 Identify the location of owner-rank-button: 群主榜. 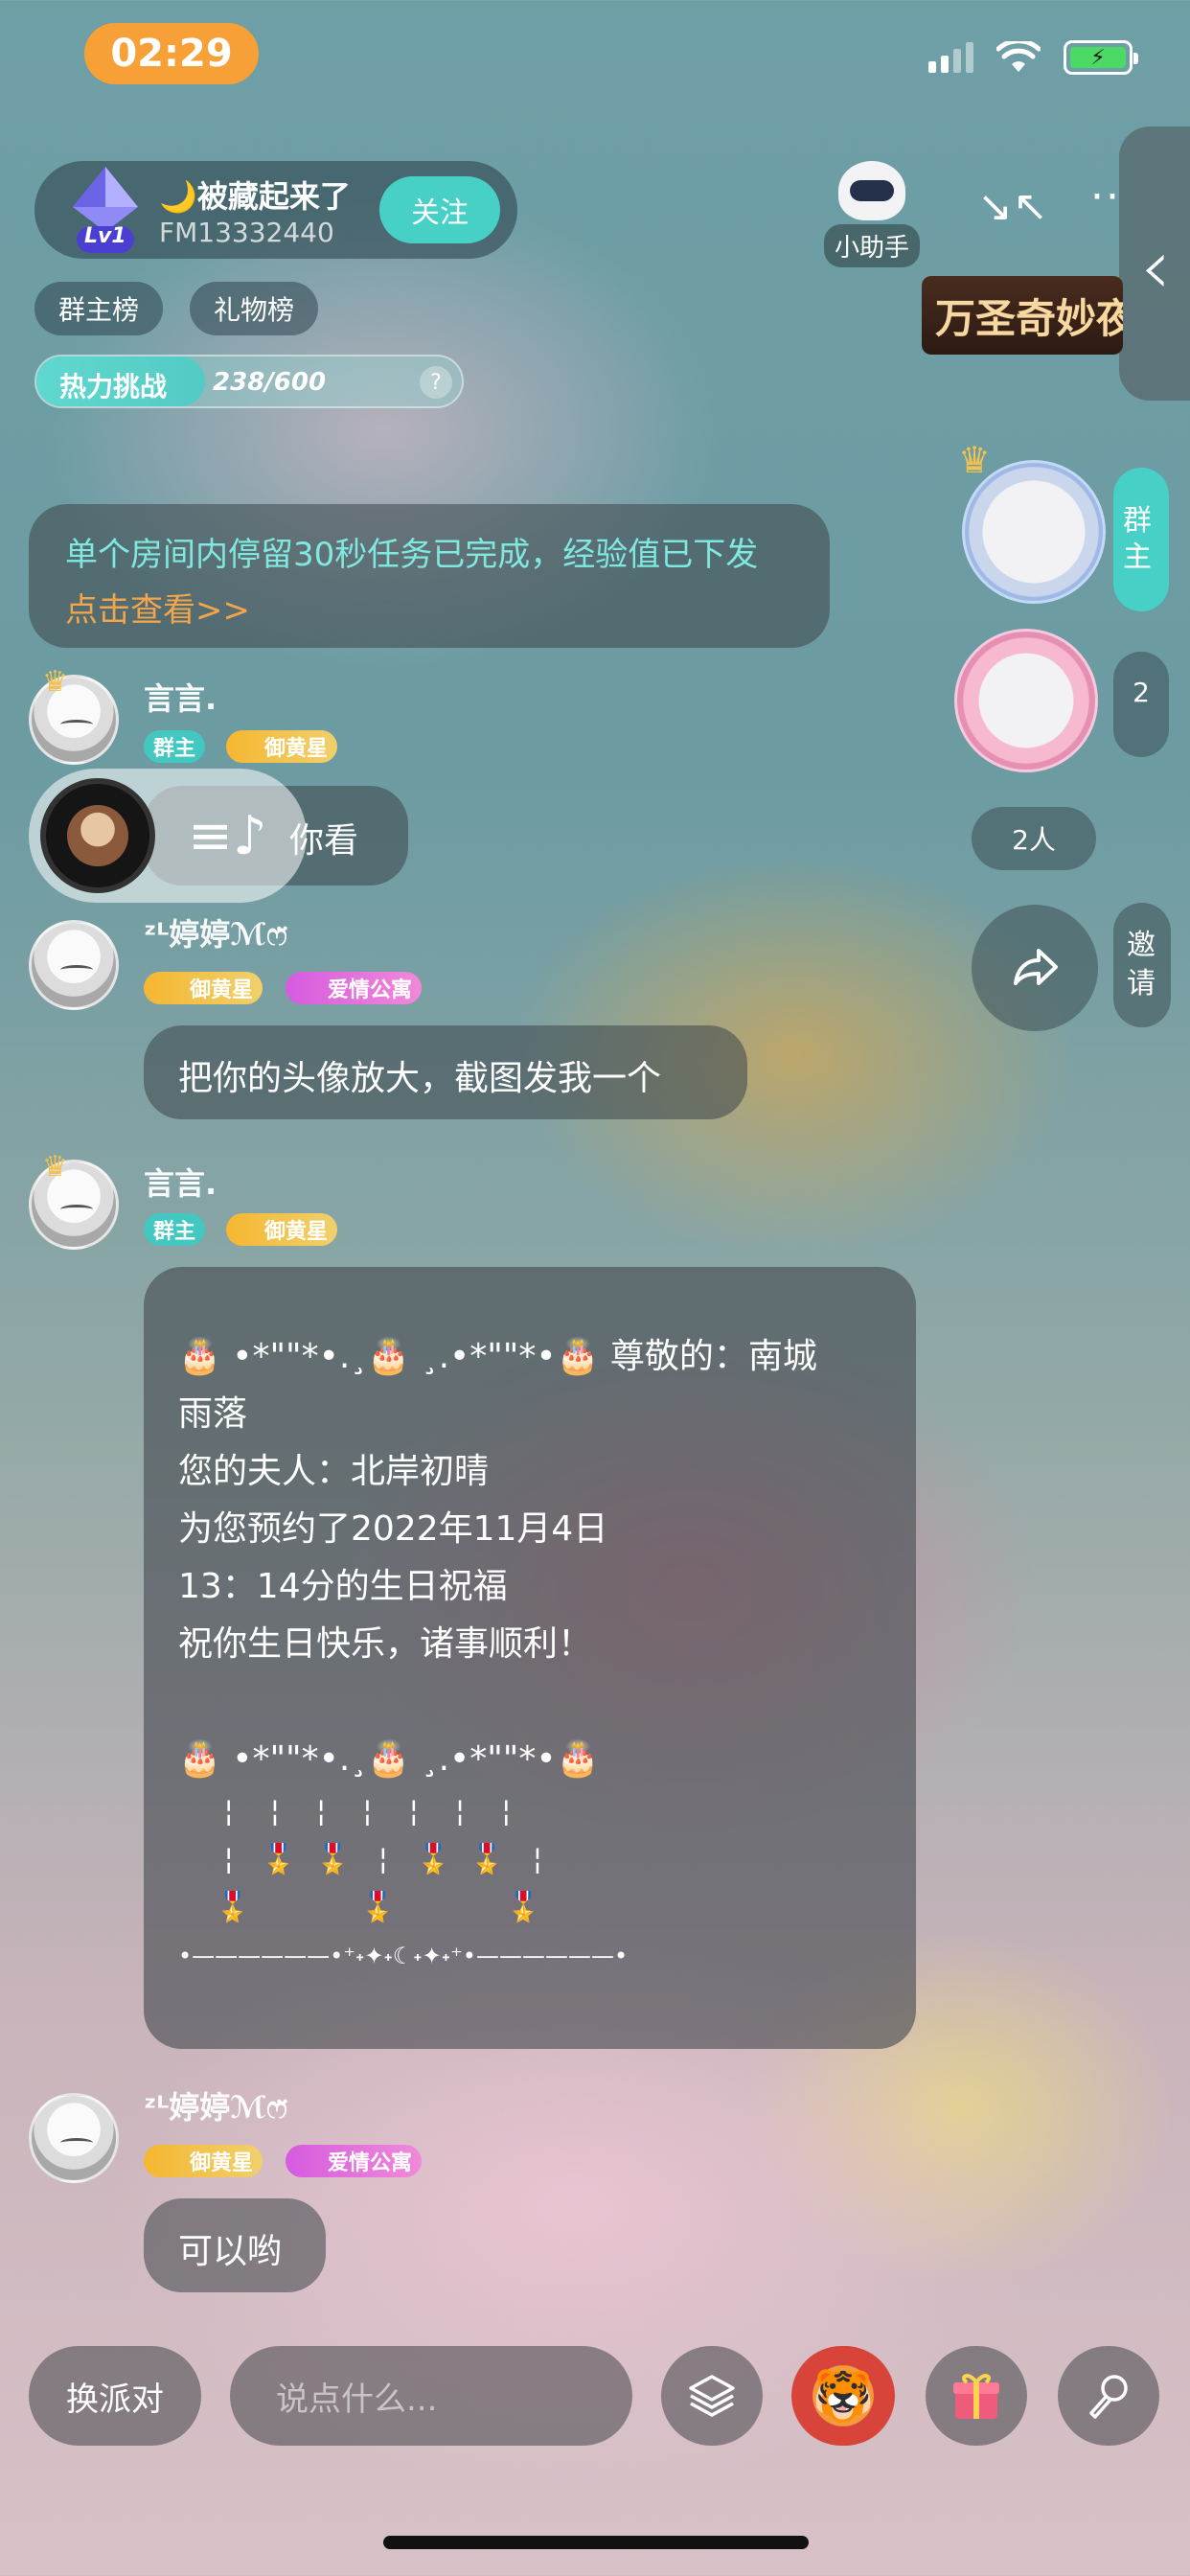
(99, 308).